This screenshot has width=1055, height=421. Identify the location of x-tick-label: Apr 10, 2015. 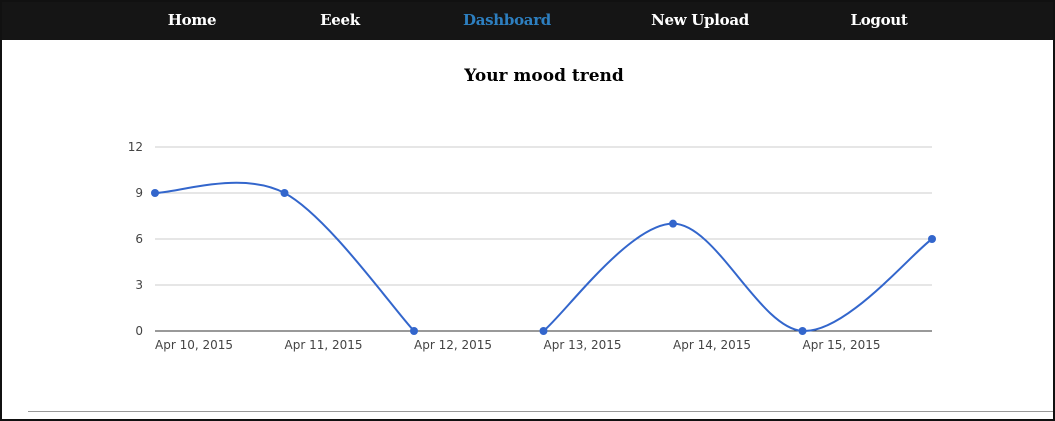
(194, 345).